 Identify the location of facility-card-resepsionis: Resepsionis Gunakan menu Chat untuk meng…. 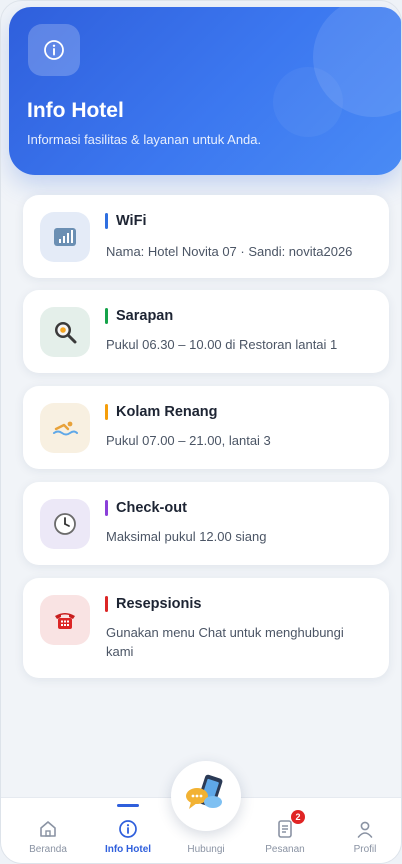
(206, 628).